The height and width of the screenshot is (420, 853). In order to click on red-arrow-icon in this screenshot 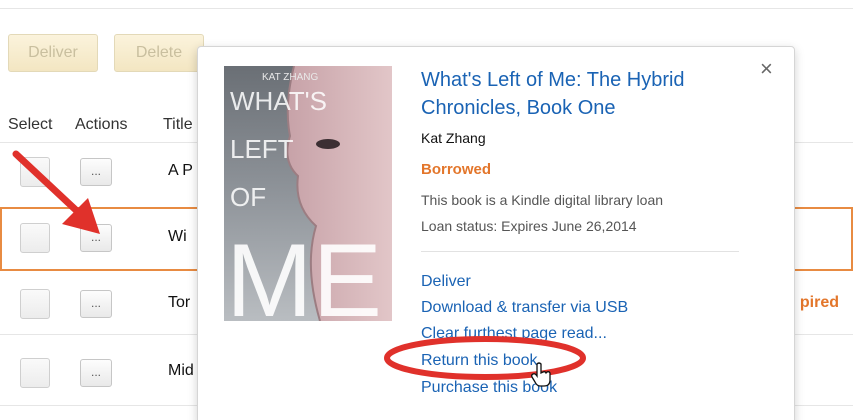, I will do `click(56, 192)`.